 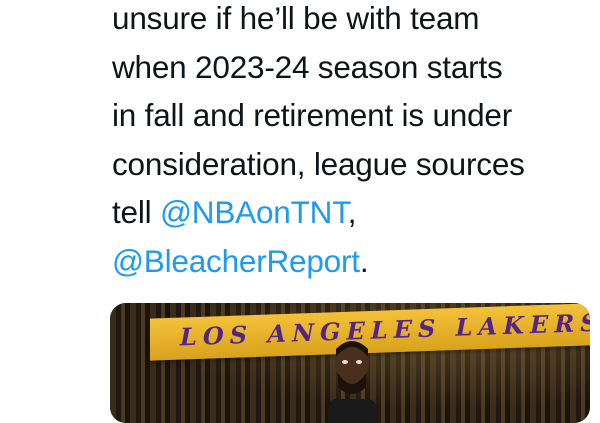 I want to click on line-suffix: ,, so click(x=352, y=212).